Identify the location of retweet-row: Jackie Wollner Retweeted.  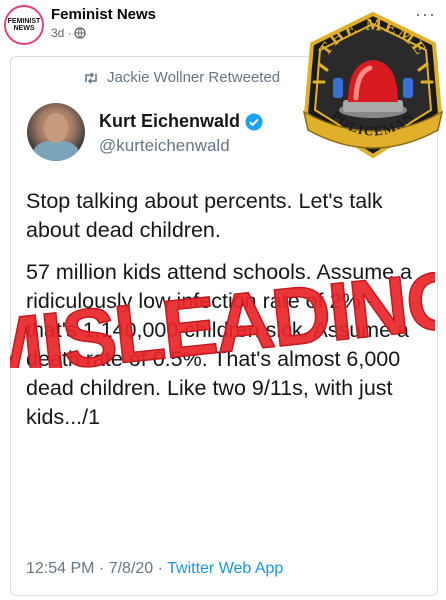
(181, 77).